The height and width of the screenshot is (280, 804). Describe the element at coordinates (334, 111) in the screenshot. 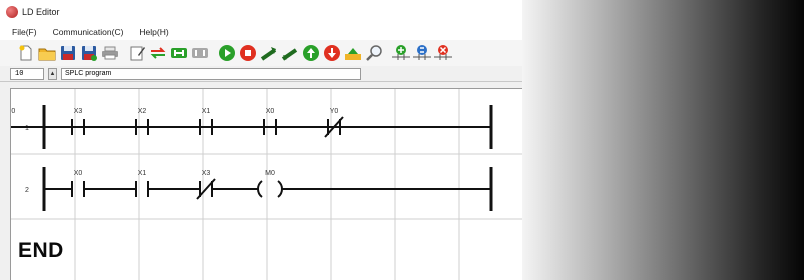

I see `contact-label: Y0` at that location.